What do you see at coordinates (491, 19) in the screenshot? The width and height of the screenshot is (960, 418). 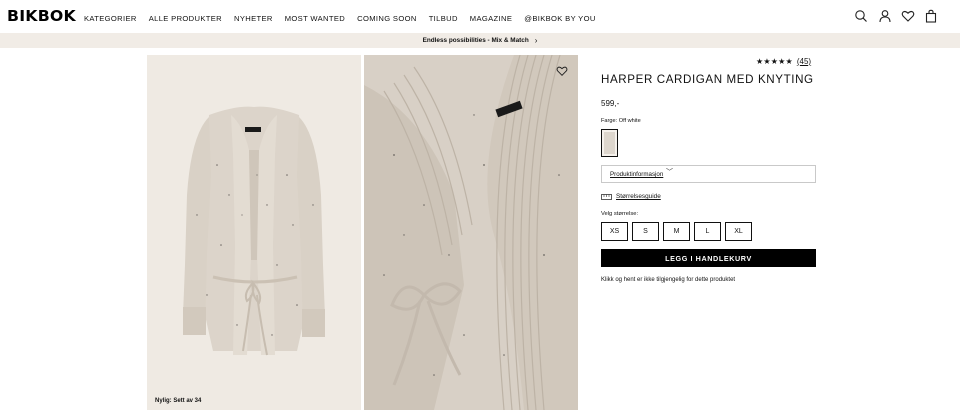 I see `nav-item-magazine: MAGAZINE` at bounding box center [491, 19].